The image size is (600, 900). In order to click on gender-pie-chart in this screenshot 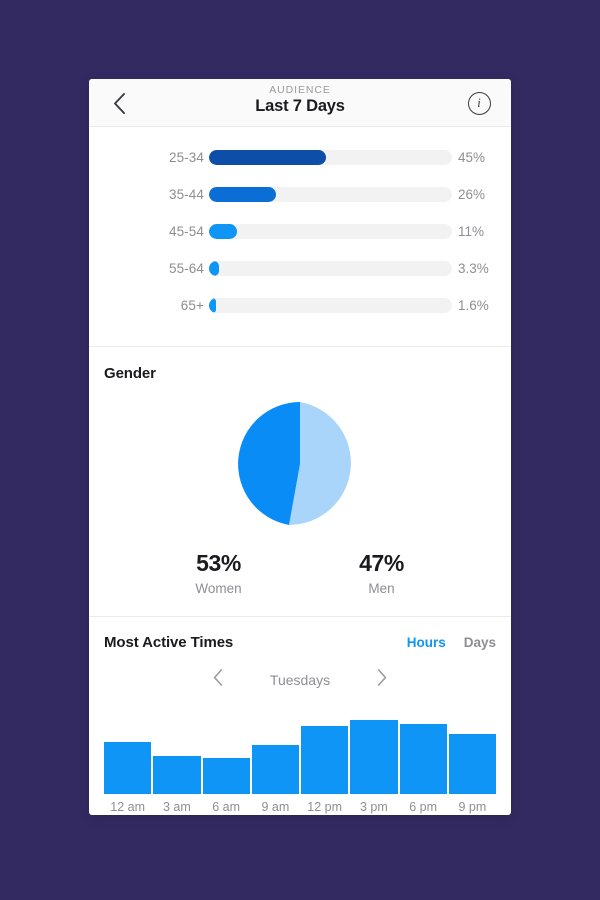, I will do `click(294, 463)`.